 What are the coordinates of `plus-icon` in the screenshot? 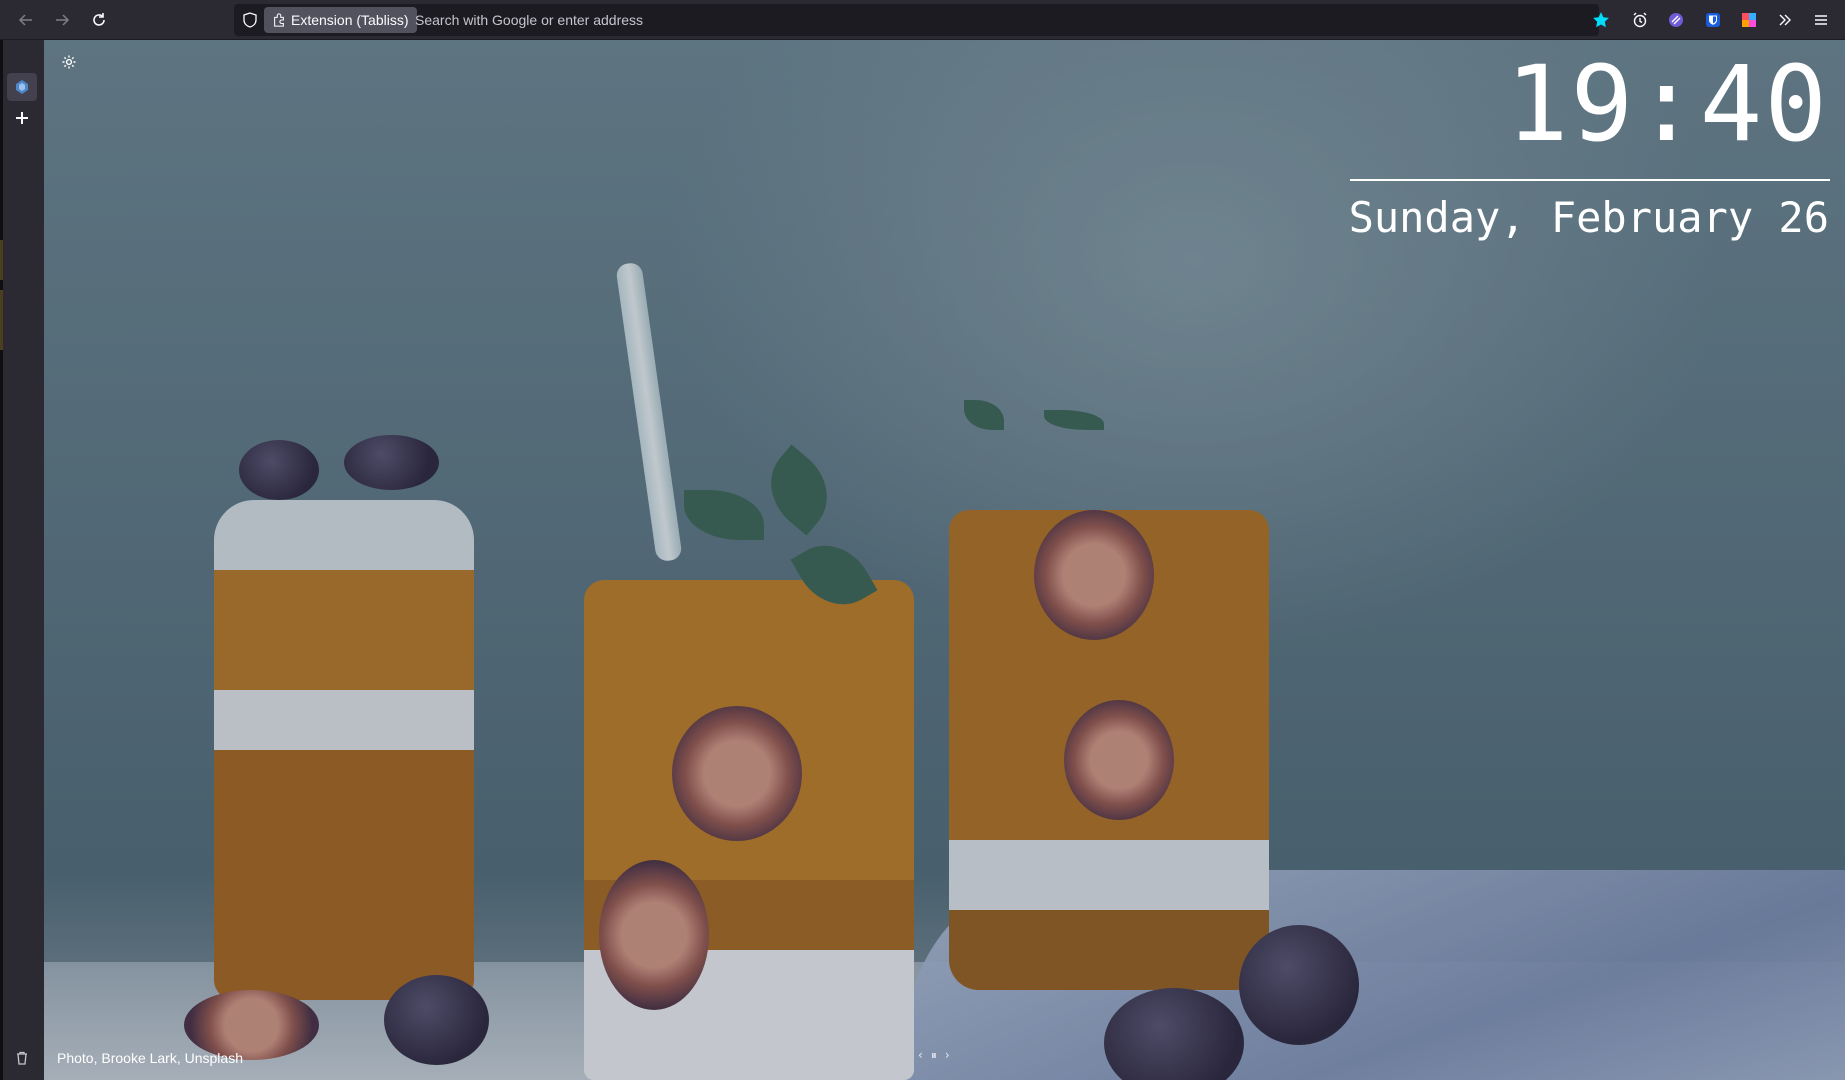 It's located at (22, 118).